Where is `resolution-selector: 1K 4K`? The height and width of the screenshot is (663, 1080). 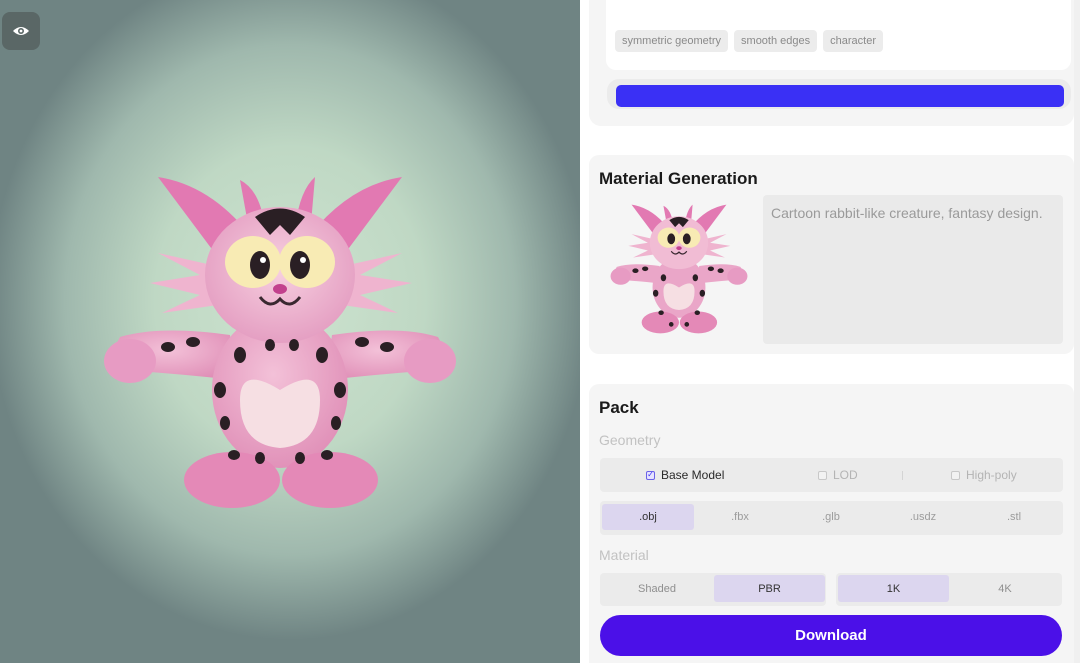 resolution-selector: 1K 4K is located at coordinates (949, 589).